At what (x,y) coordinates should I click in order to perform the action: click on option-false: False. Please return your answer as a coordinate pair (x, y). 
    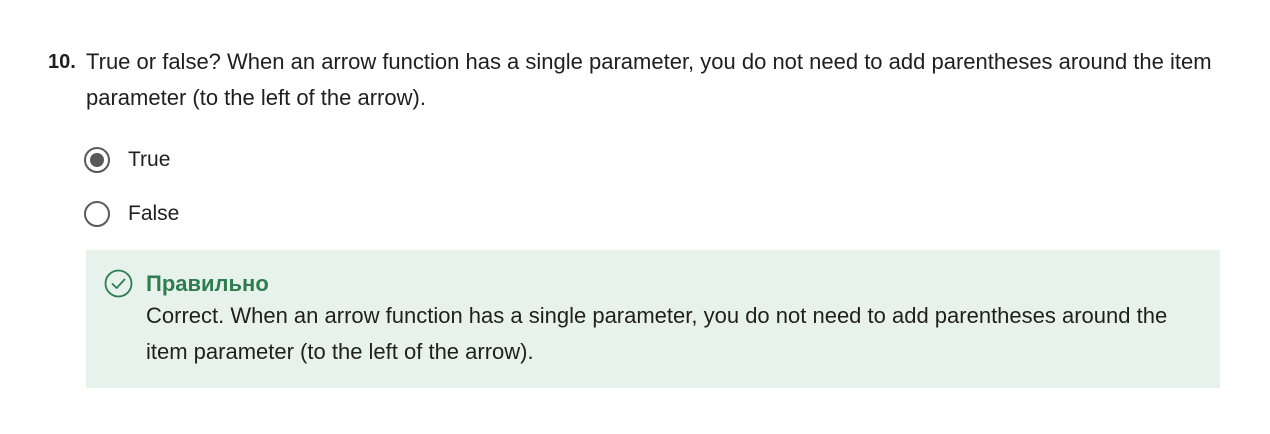
    Looking at the image, I should click on (131, 214).